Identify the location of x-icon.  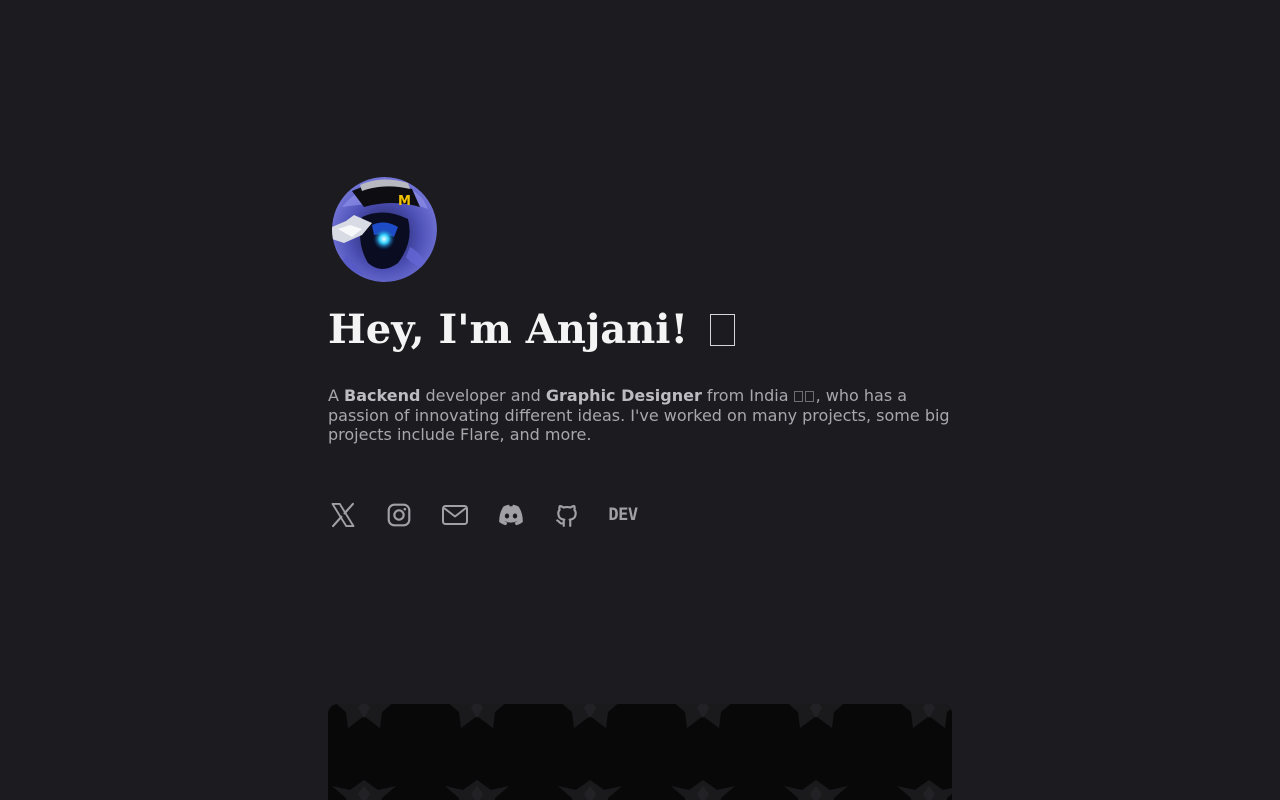
(343, 515).